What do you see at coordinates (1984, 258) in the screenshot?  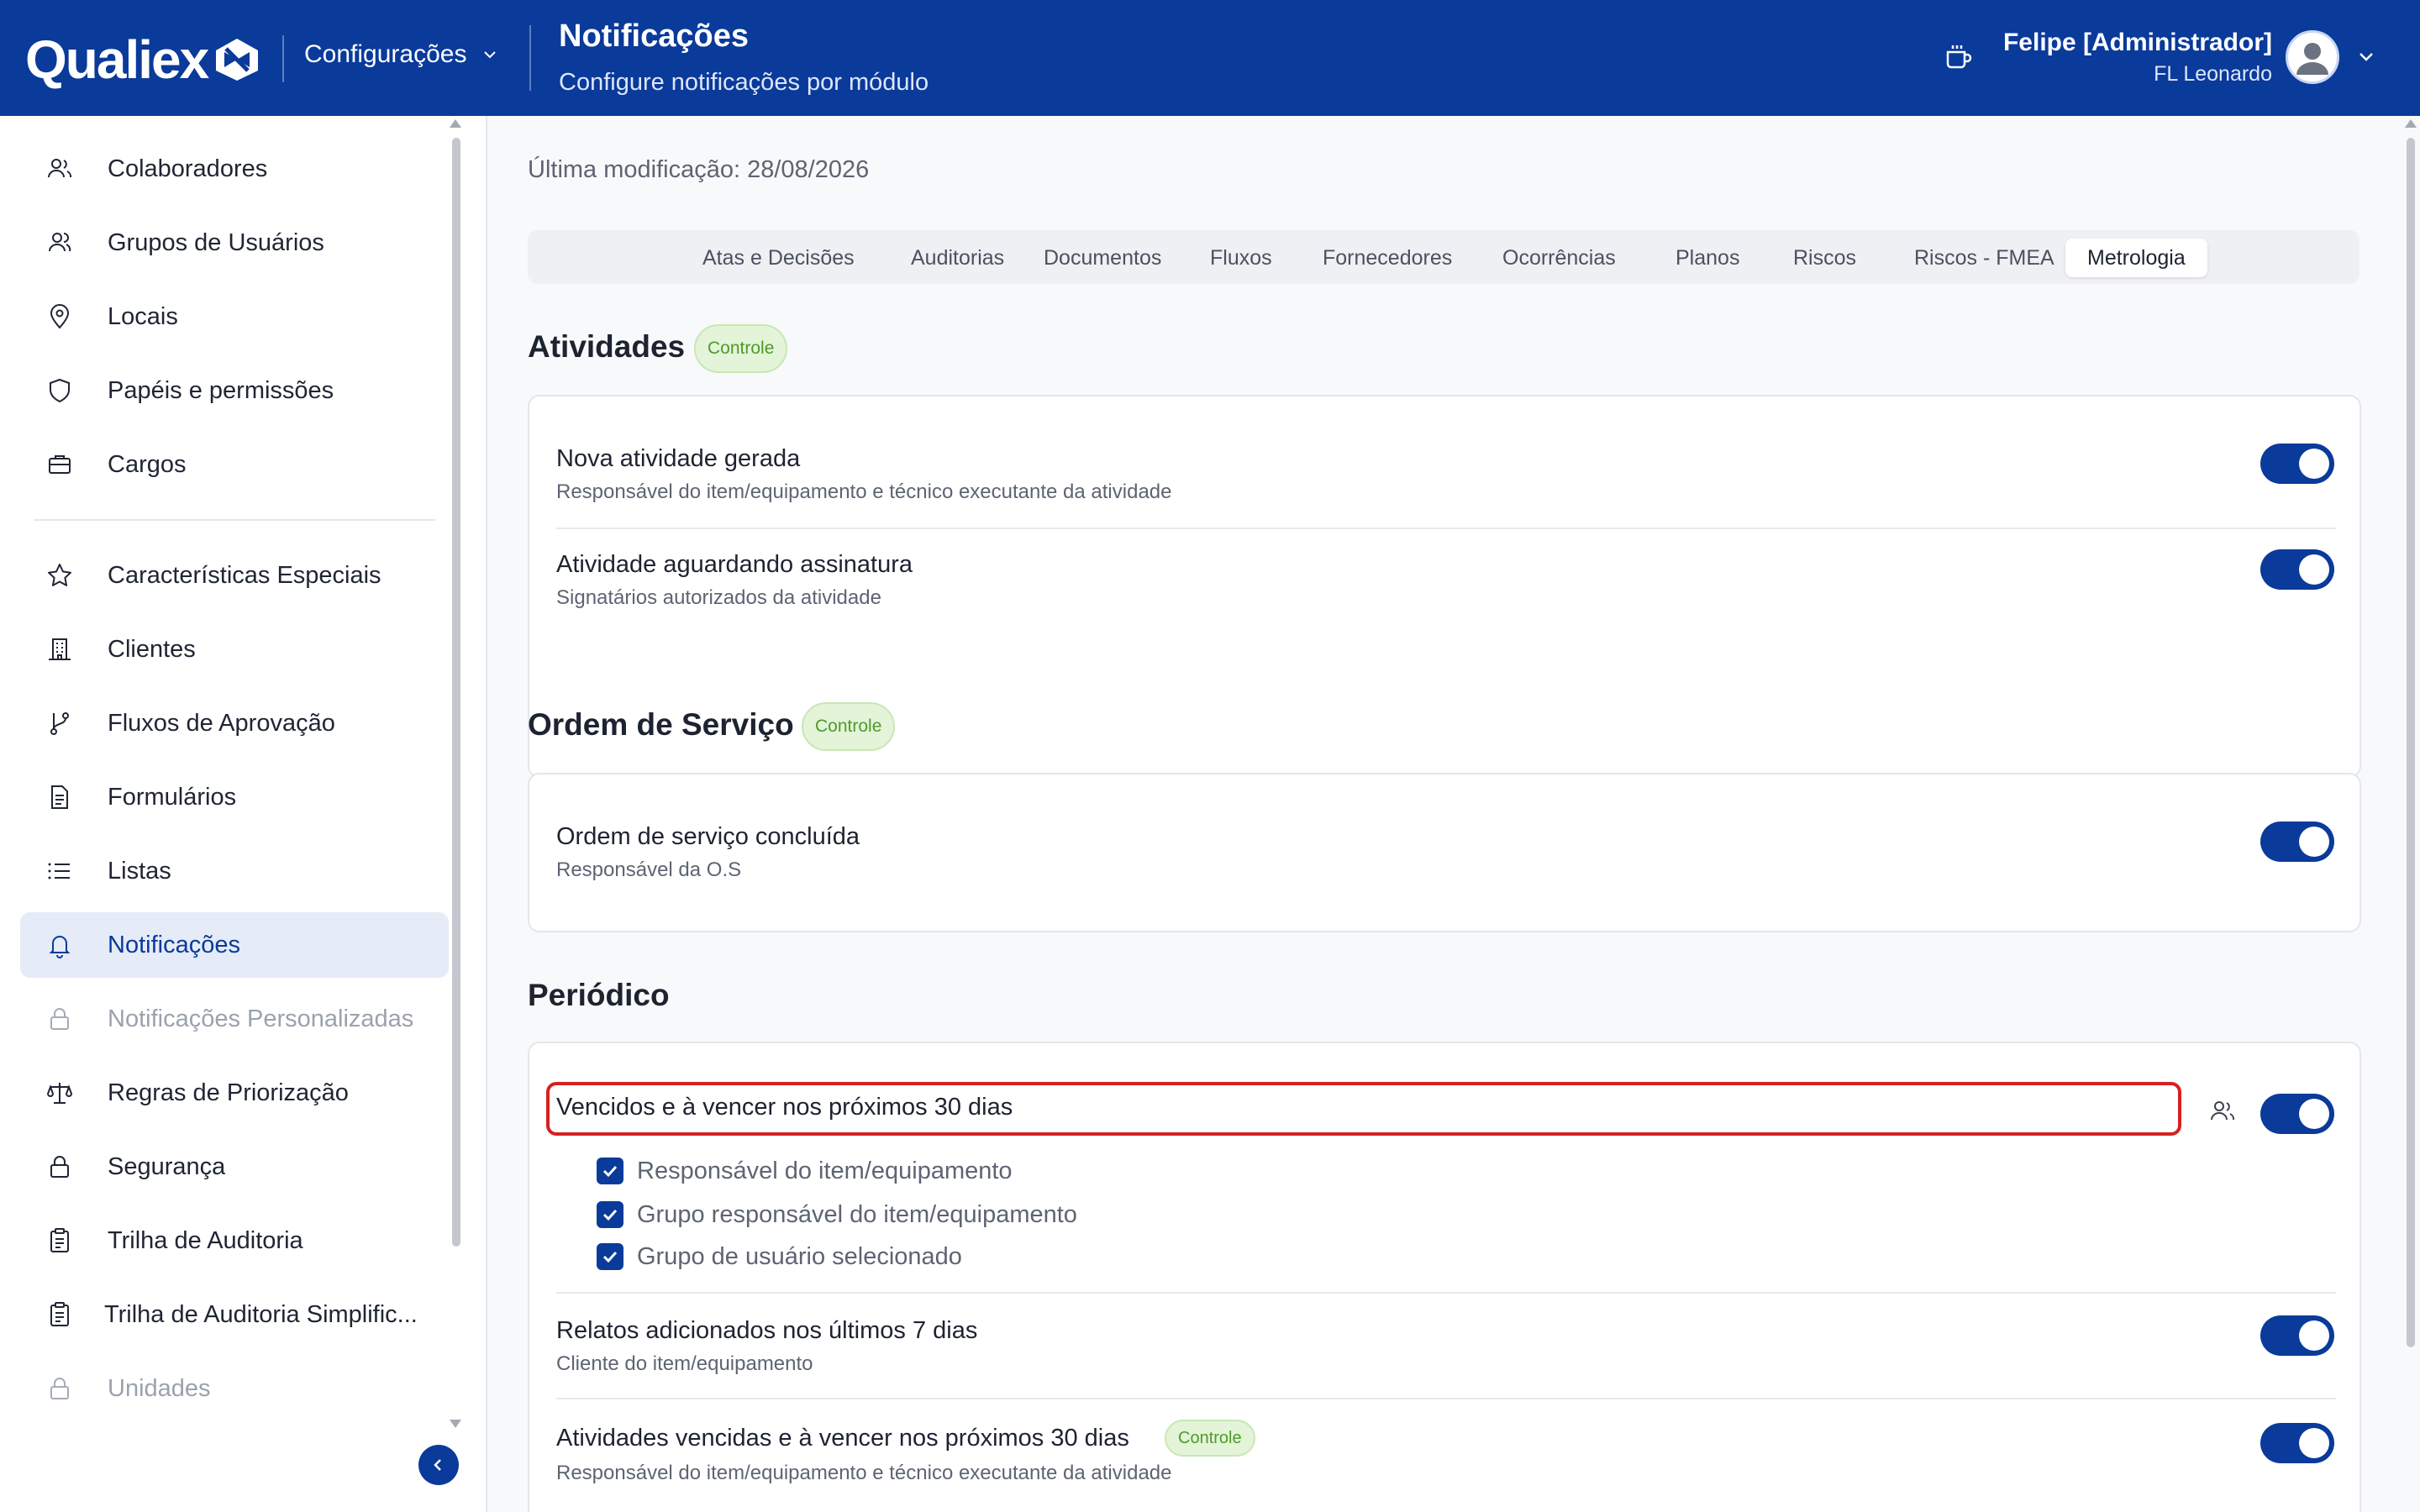 I see `tab-riscos-fmea: Riscos - FMEA` at bounding box center [1984, 258].